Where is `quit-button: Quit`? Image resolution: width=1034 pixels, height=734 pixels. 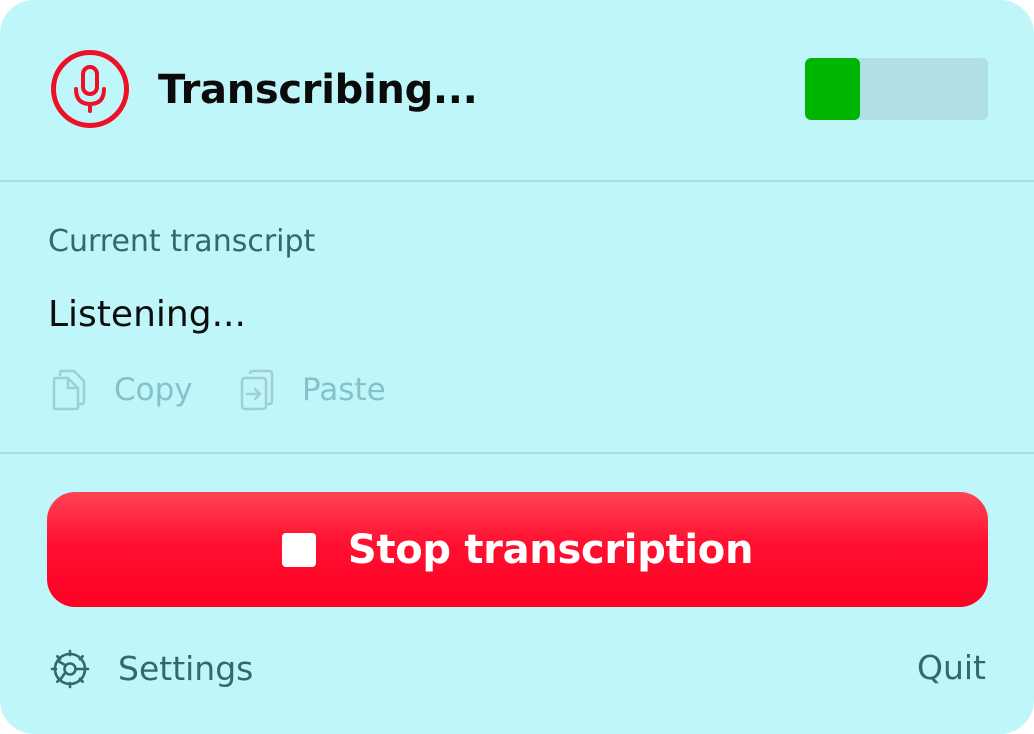
quit-button: Quit is located at coordinates (951, 668).